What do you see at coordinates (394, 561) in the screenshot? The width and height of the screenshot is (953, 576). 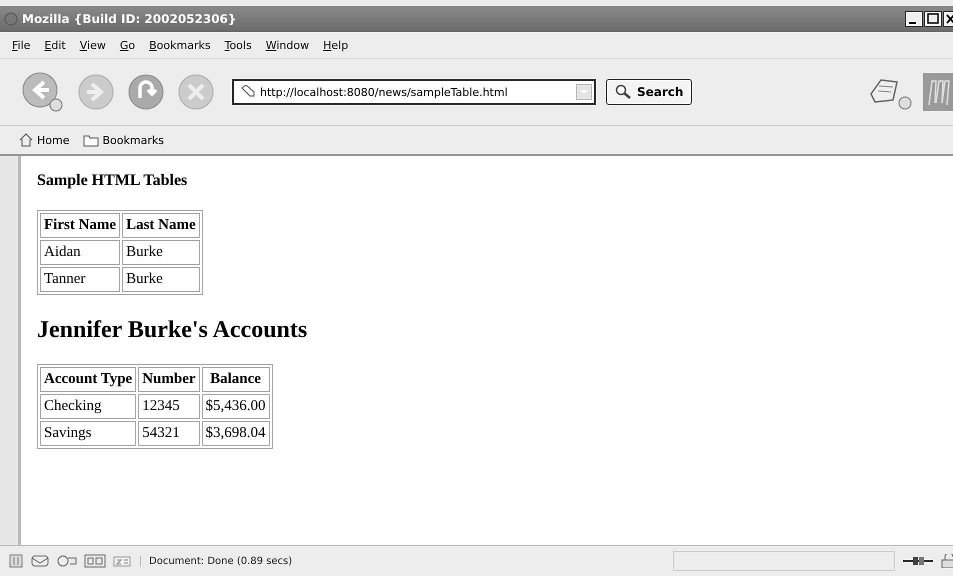 I see `status-text: Document: Done (0.89 secs)` at bounding box center [394, 561].